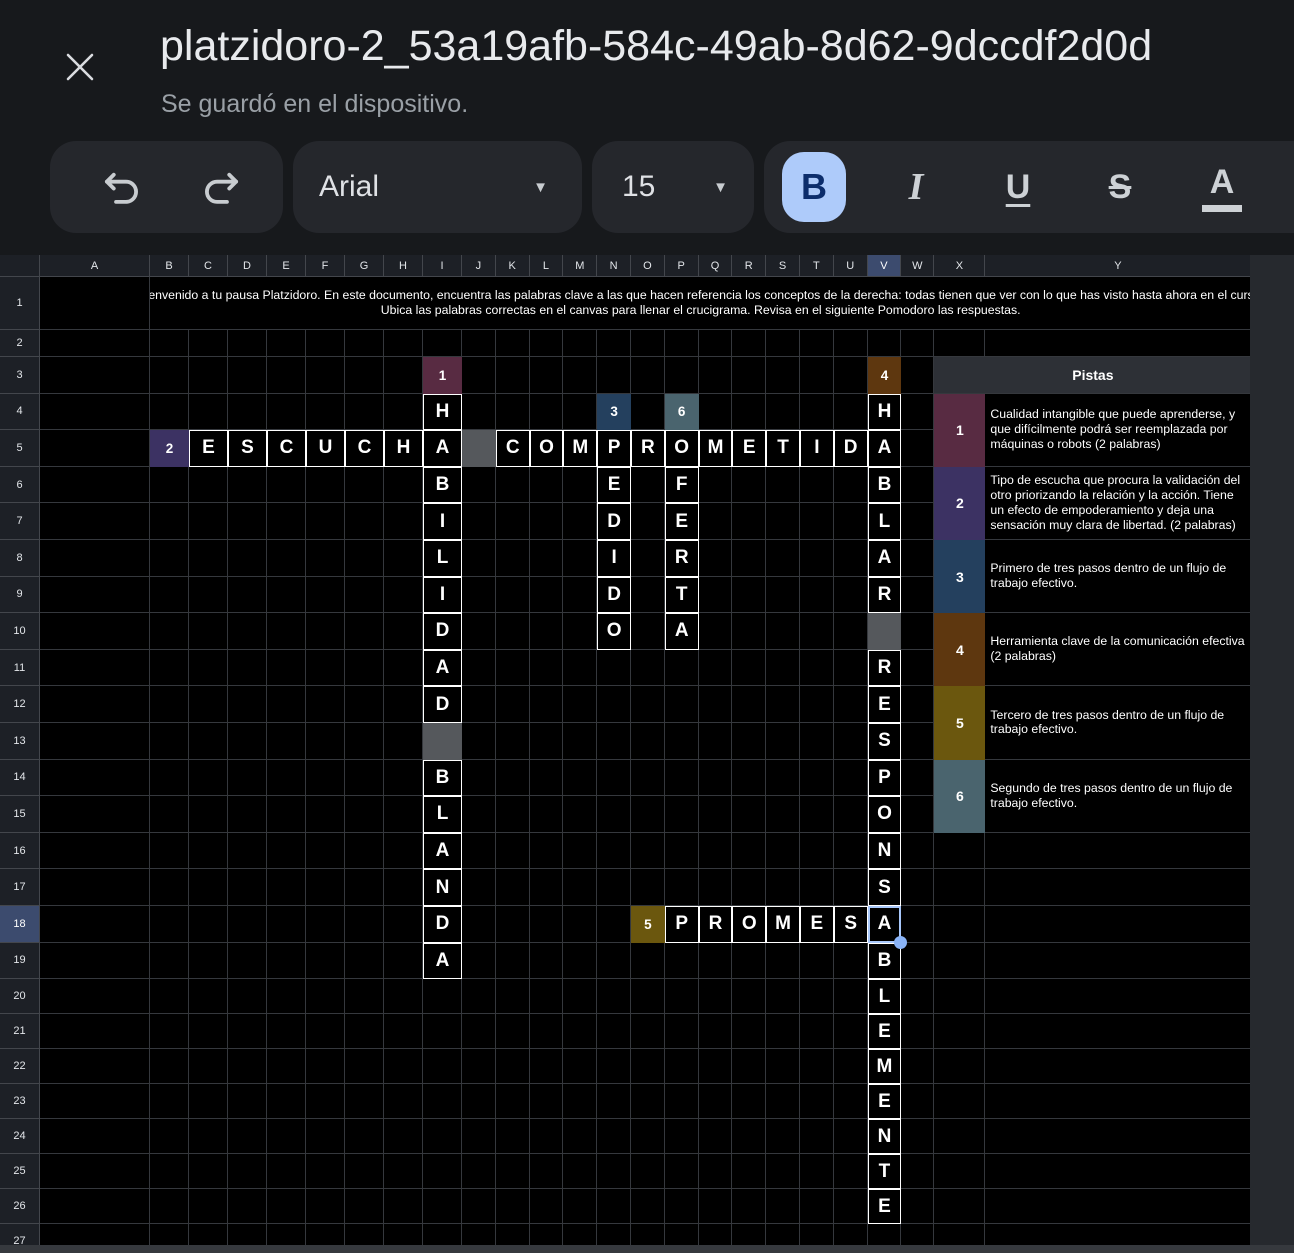 The height and width of the screenshot is (1253, 1294). What do you see at coordinates (95, 1067) in the screenshot?
I see `cell-A22` at bounding box center [95, 1067].